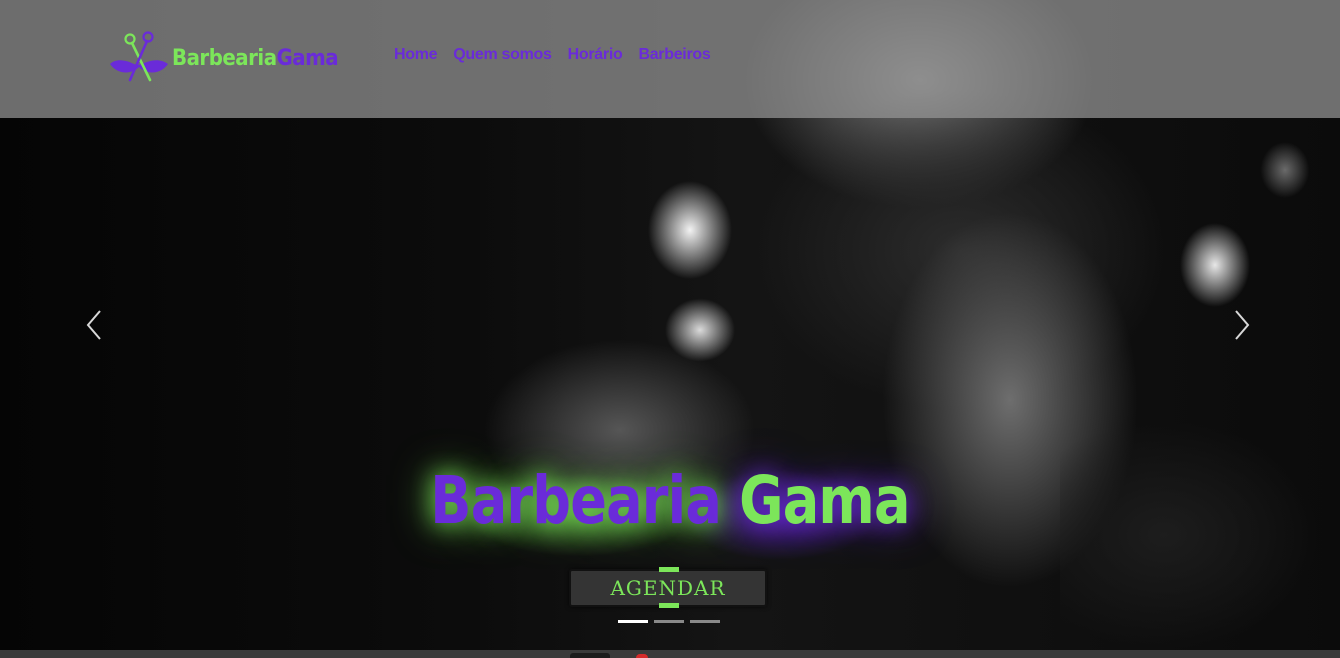  I want to click on nav-link-barbeiros: Barbeiros, so click(674, 55).